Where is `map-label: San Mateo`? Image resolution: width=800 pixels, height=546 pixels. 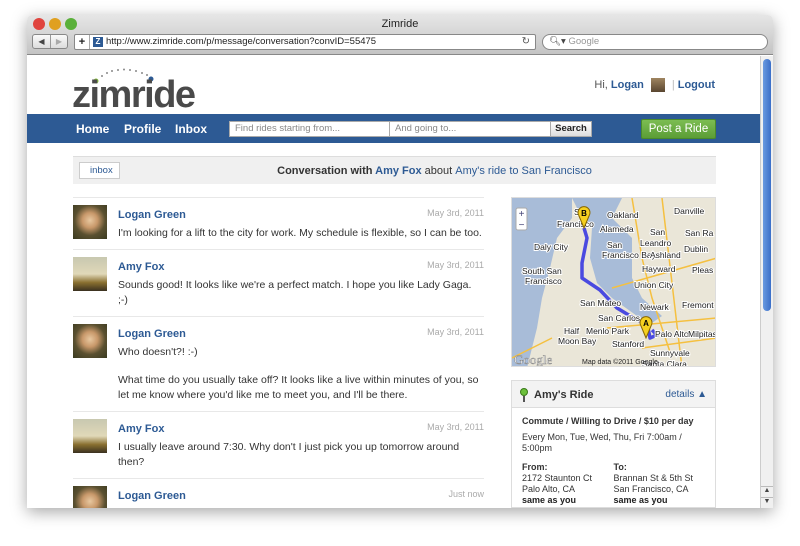
map-label: San Mateo is located at coordinates (600, 303).